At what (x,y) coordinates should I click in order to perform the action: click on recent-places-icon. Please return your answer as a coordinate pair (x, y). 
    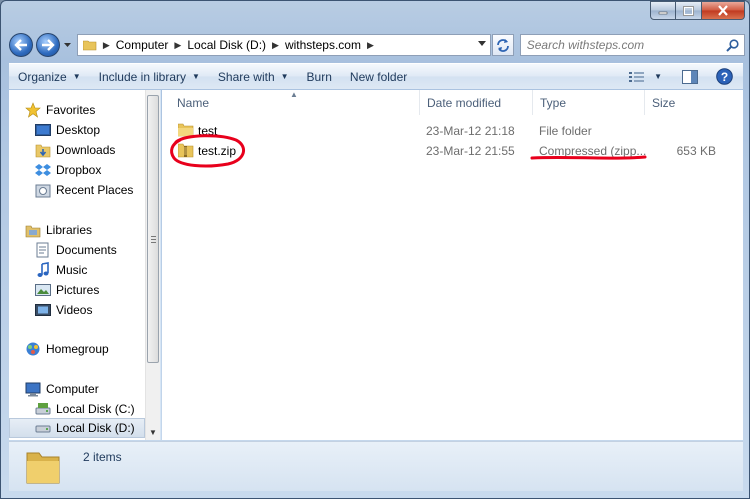
    Looking at the image, I should click on (43, 190).